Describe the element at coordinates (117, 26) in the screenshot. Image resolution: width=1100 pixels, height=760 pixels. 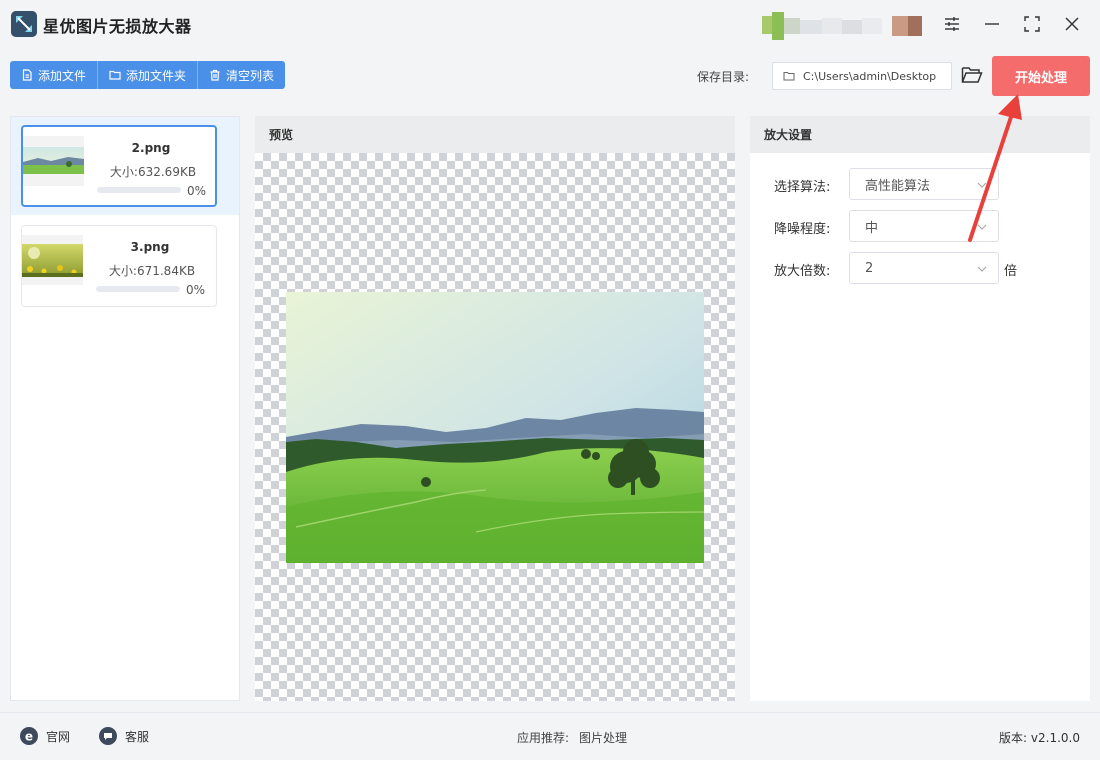
I see `app-title: 星优图片无损放大器` at that location.